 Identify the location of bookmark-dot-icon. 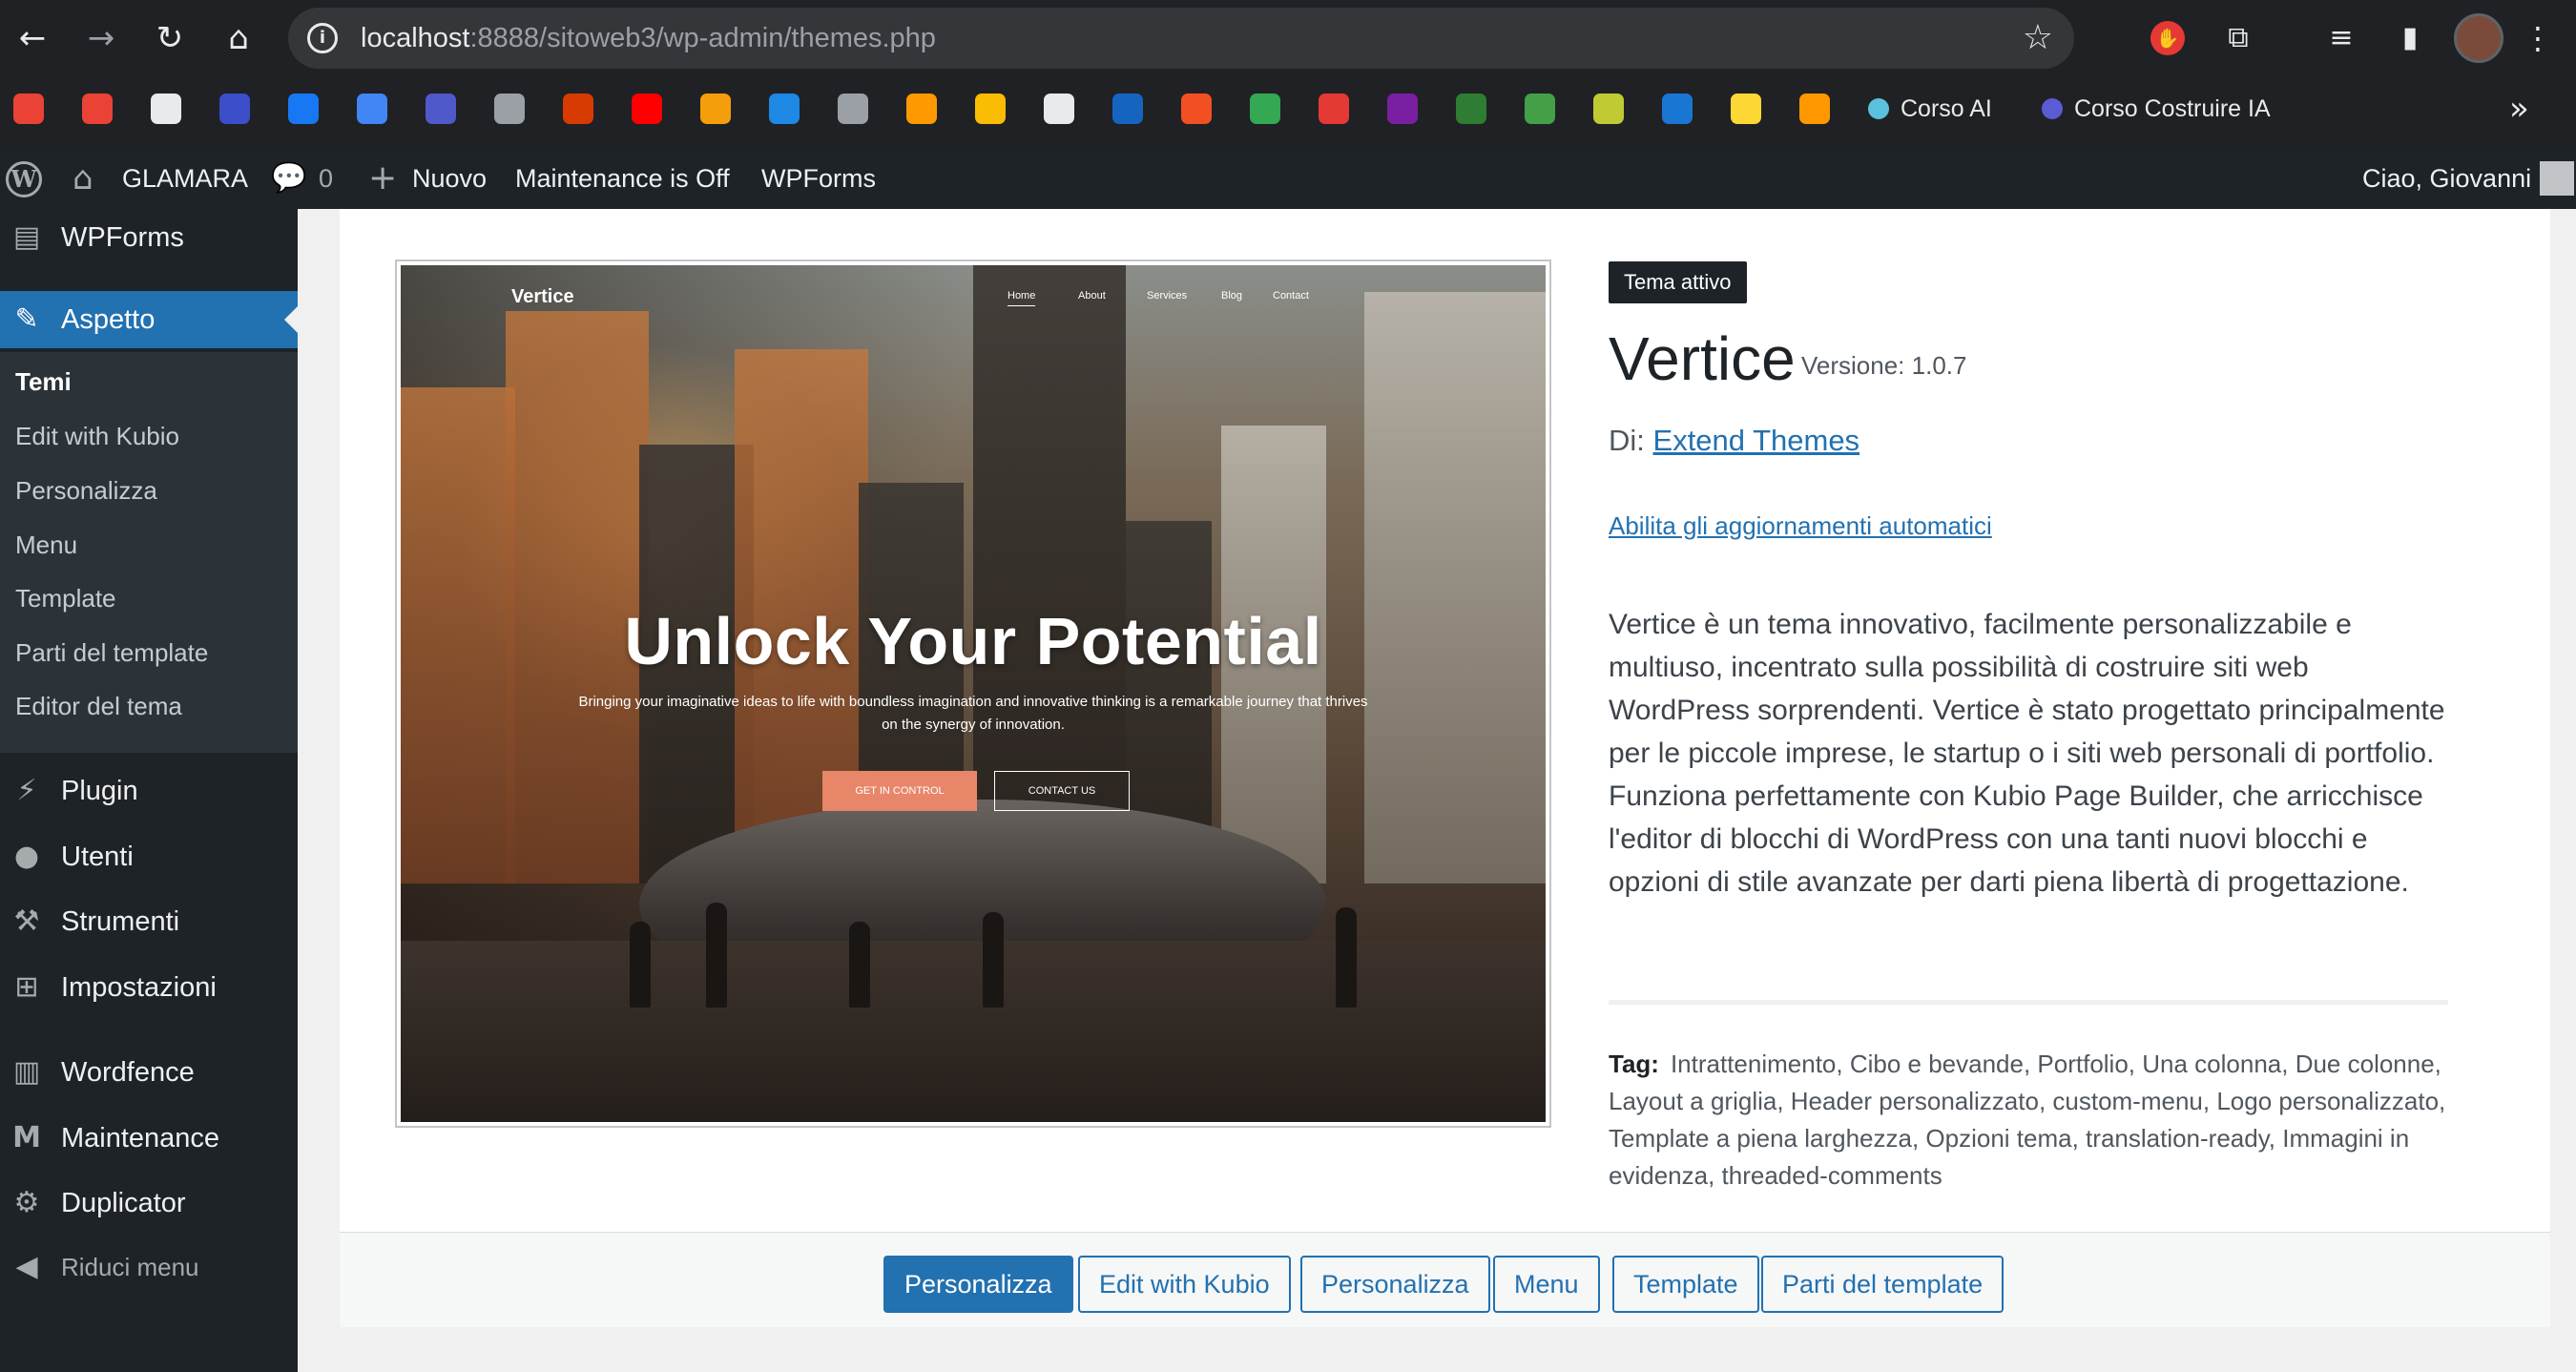
(2052, 108).